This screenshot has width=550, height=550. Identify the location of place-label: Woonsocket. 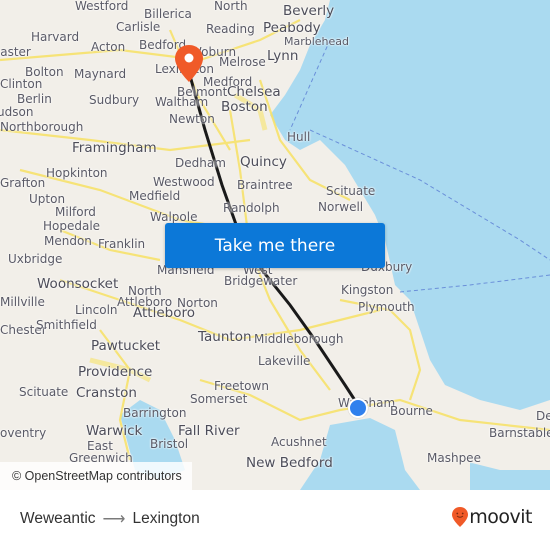
(78, 284).